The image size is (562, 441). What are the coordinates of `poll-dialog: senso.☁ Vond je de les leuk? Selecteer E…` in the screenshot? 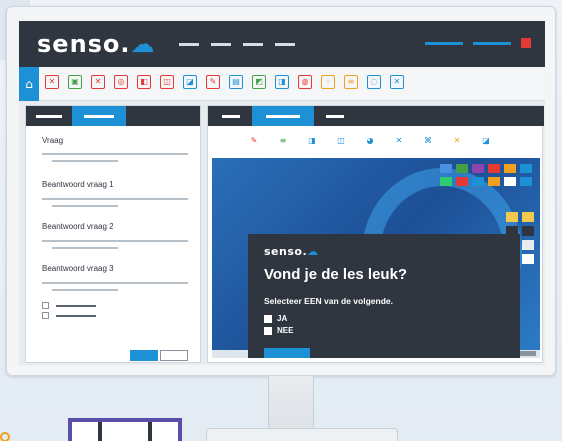 It's located at (384, 296).